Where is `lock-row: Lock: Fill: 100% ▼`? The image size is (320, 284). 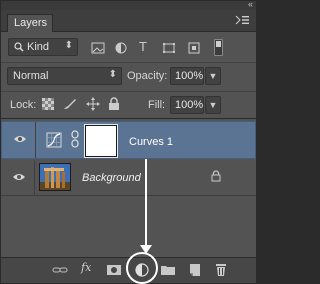 lock-row: Lock: Fill: 100% ▼ is located at coordinates (128, 104).